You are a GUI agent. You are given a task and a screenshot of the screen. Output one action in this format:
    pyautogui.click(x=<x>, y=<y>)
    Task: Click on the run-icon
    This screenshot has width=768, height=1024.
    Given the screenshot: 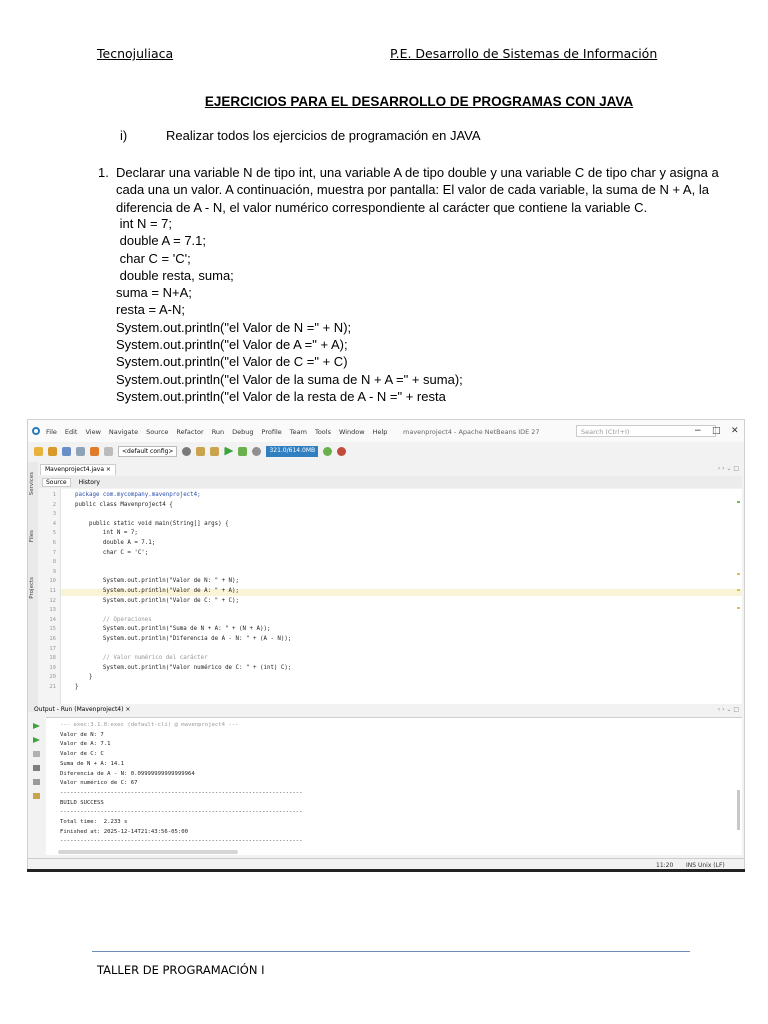 What is the action you would take?
    pyautogui.click(x=229, y=451)
    